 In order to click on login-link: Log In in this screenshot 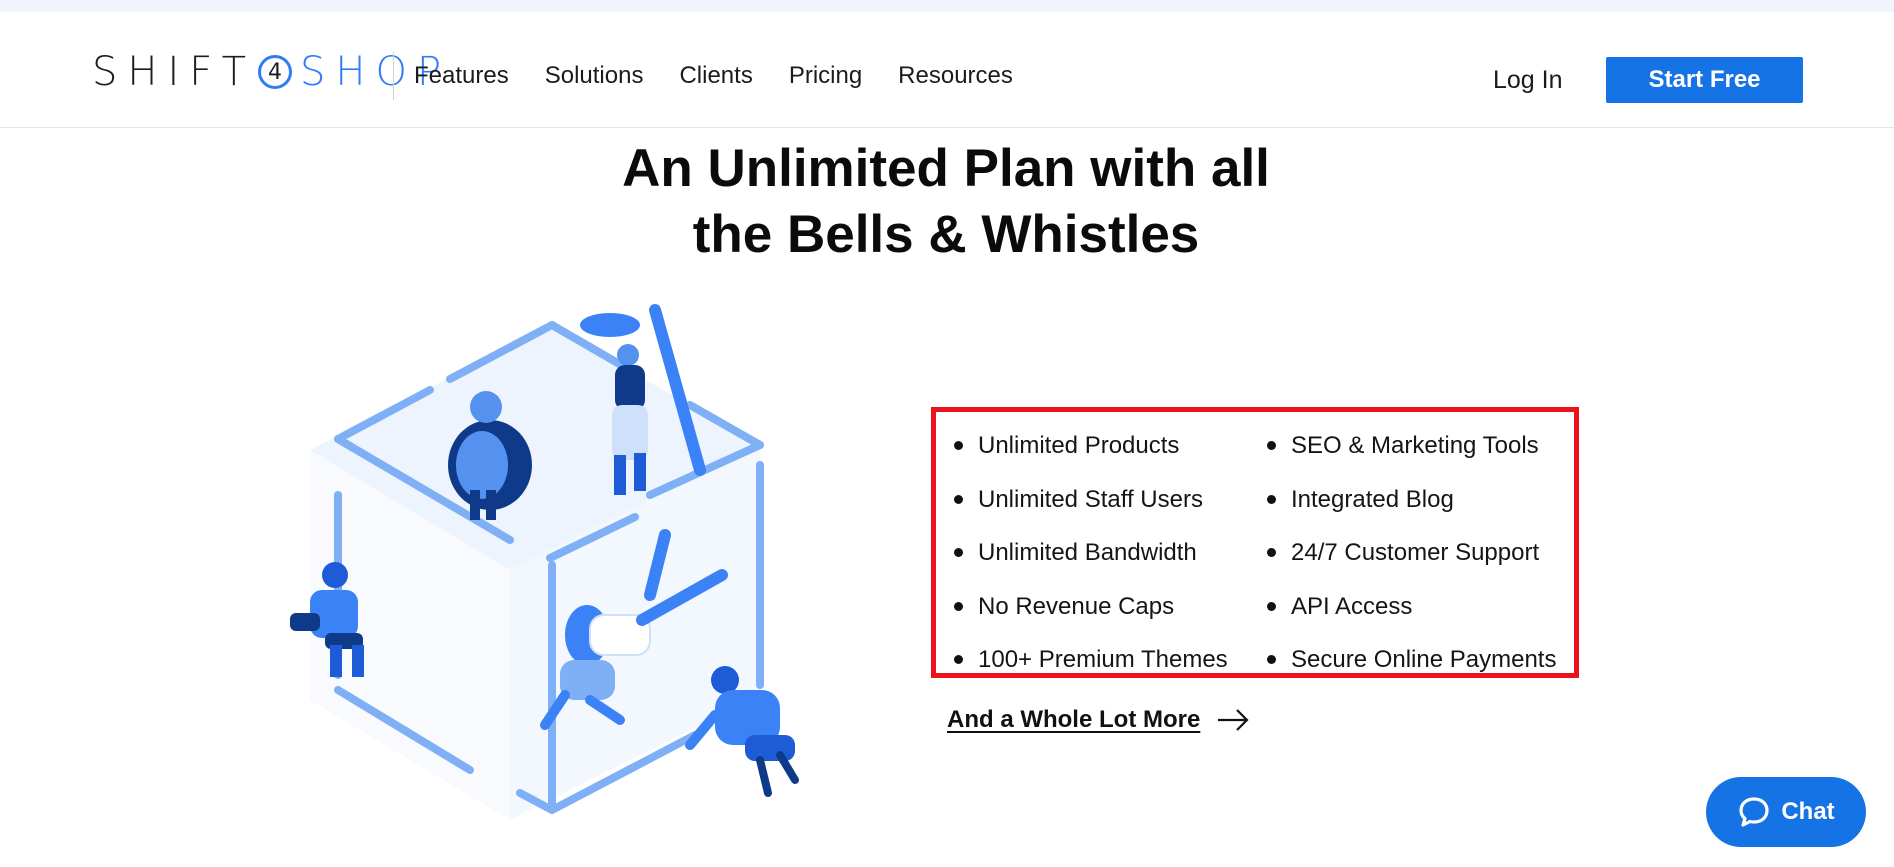, I will do `click(1528, 80)`.